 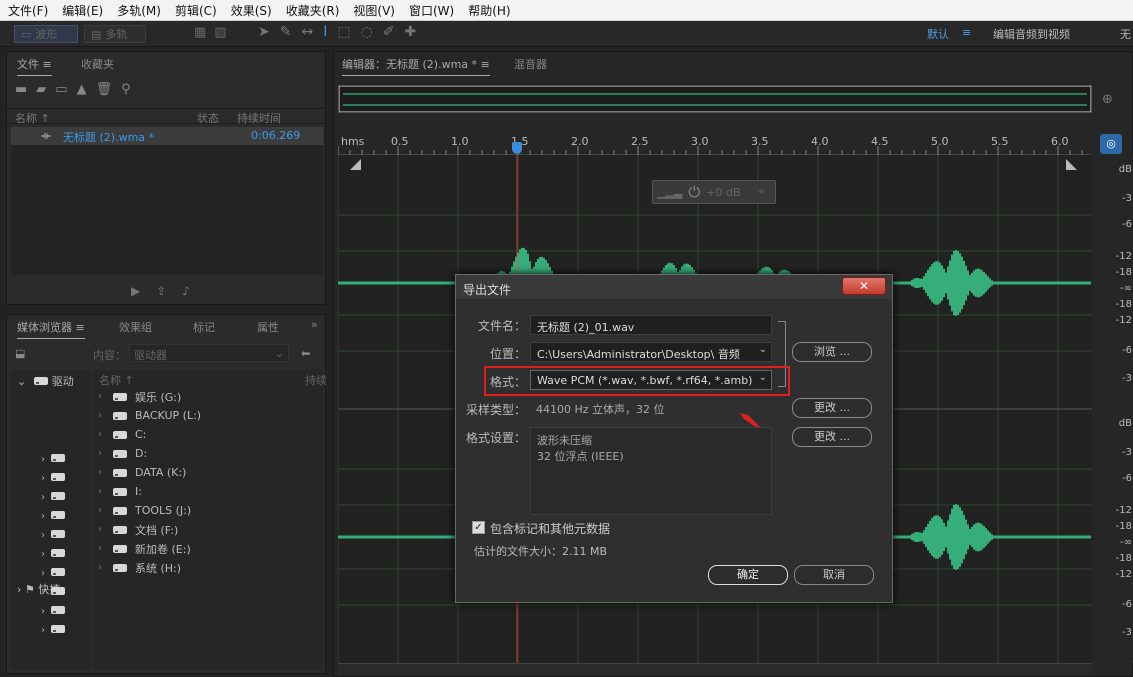 What do you see at coordinates (86, 89) in the screenshot?
I see `insert-multitrack-icon: ▲` at bounding box center [86, 89].